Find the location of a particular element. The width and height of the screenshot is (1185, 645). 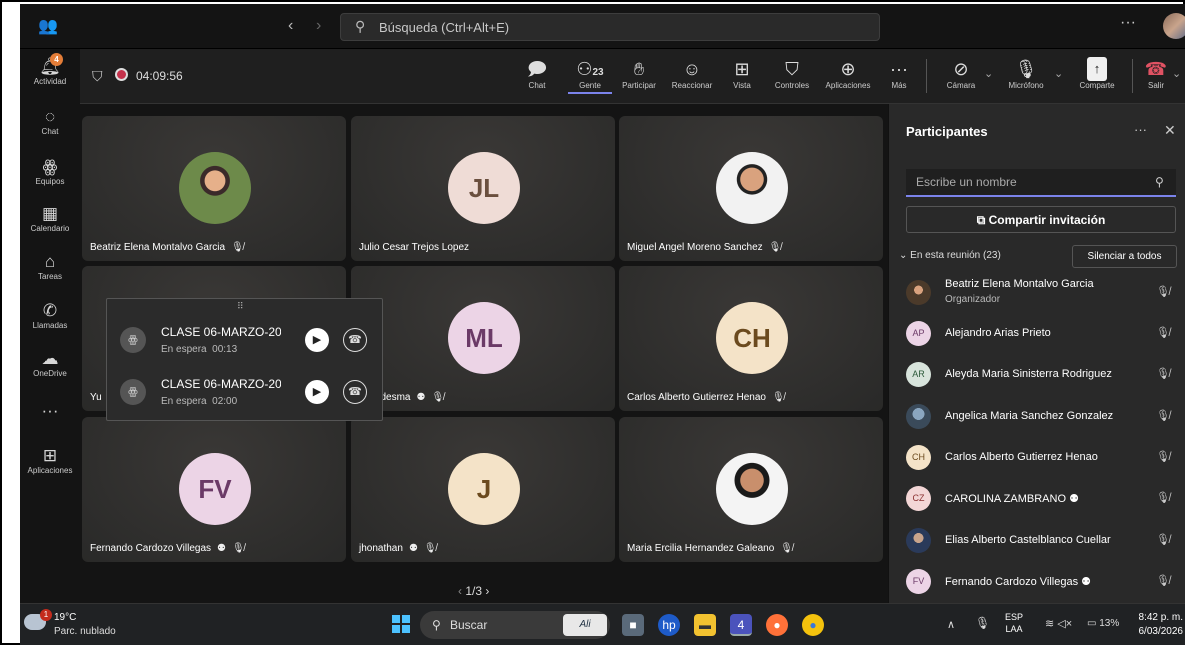

rail-item-more: ··· is located at coordinates (50, 411).